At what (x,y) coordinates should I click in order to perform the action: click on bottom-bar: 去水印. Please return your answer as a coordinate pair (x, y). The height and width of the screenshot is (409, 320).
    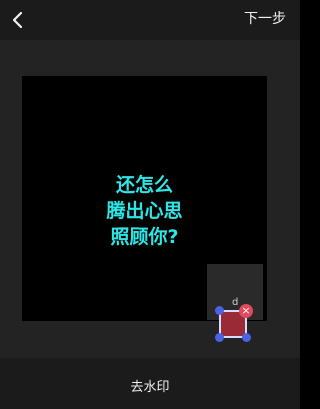
    Looking at the image, I should click on (150, 383).